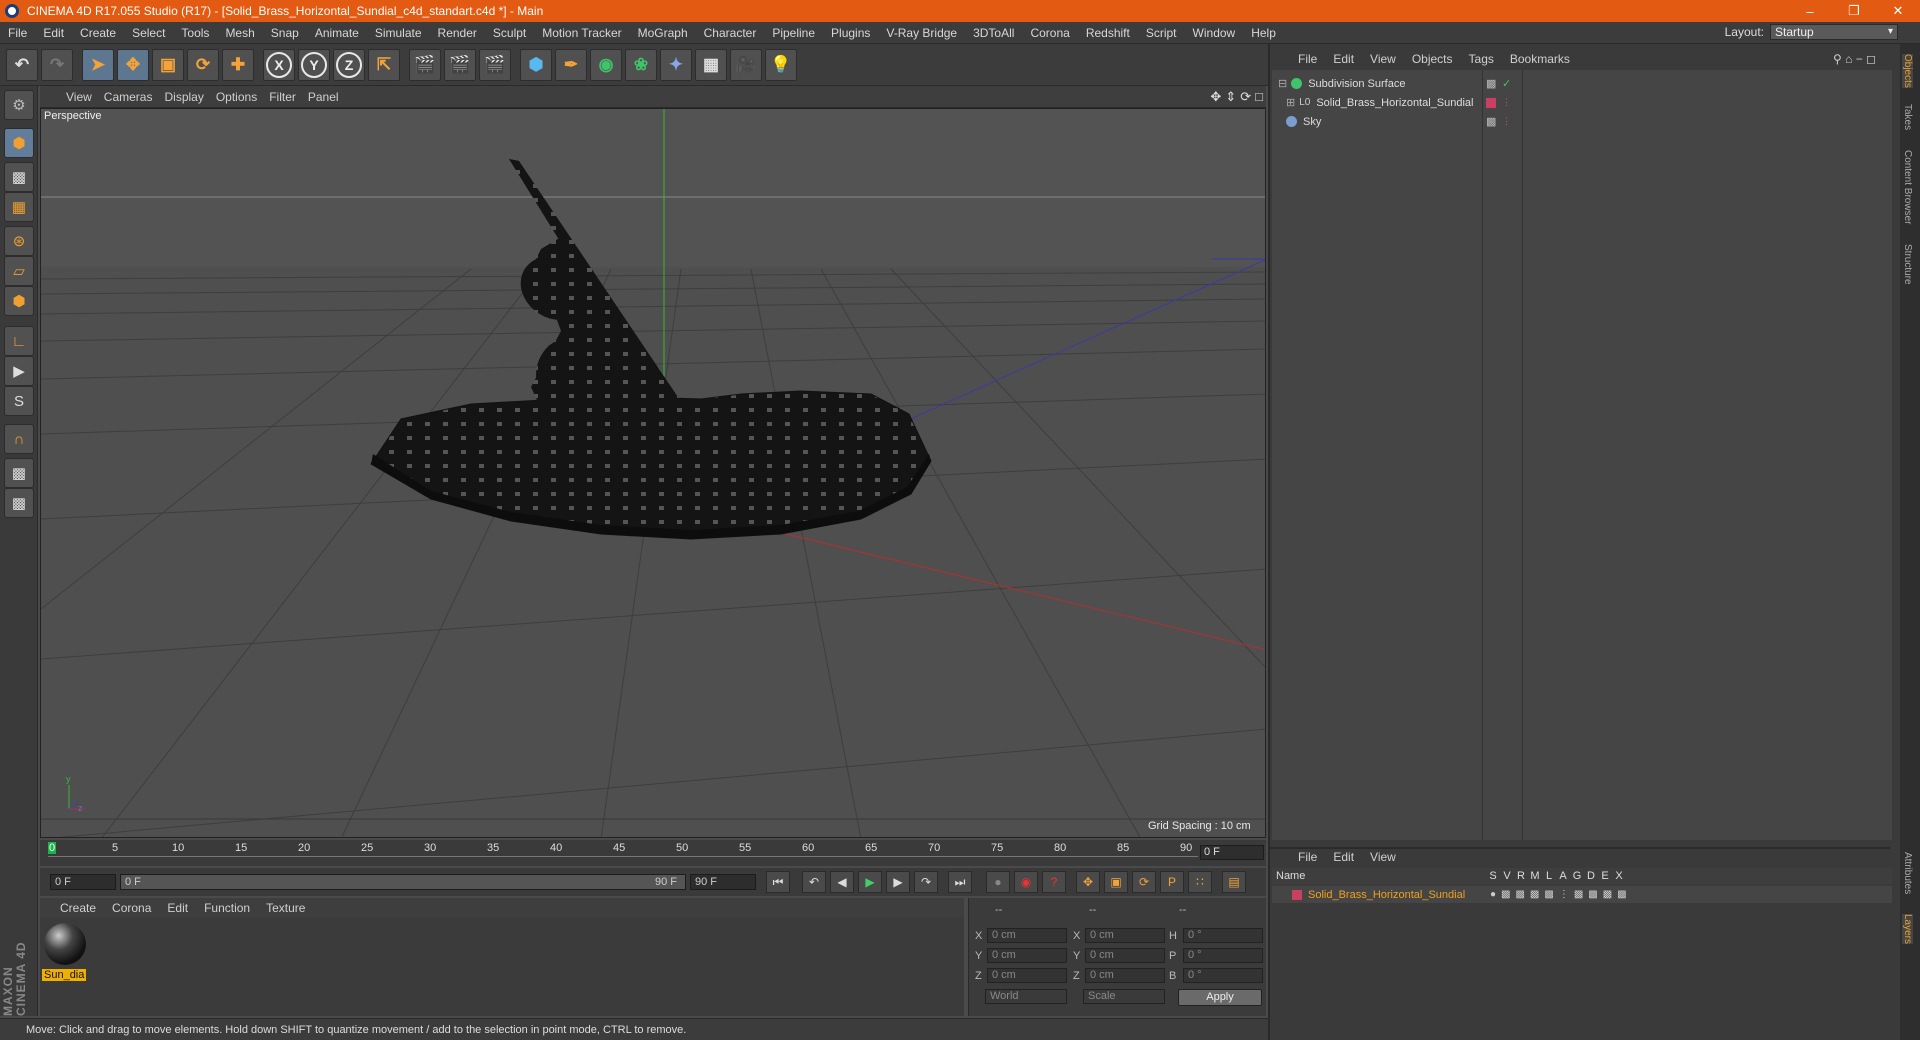 Image resolution: width=1920 pixels, height=1040 pixels. Describe the element at coordinates (19, 341) in the screenshot. I see `axis-mode-icon: ∟` at that location.